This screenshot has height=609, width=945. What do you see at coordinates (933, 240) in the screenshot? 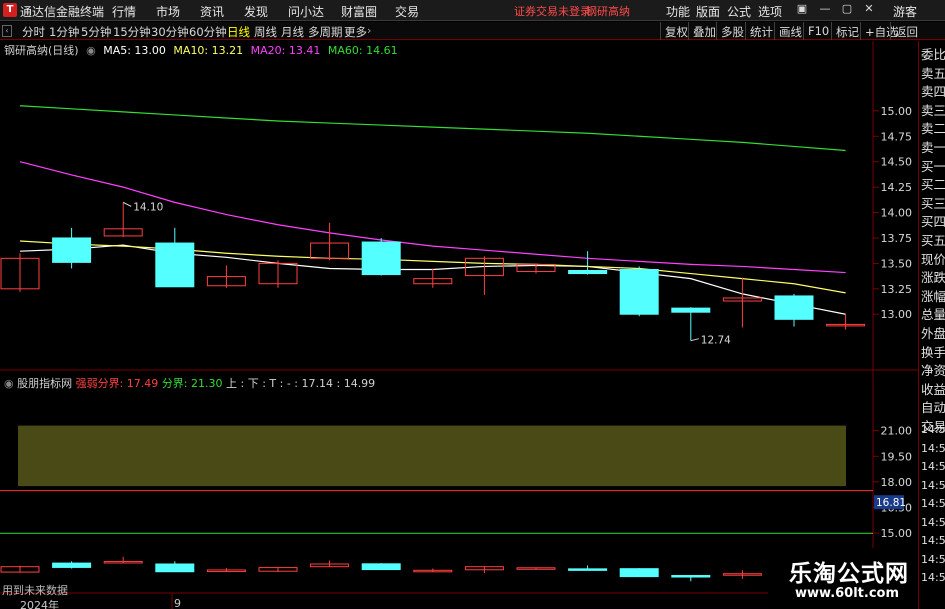
I see `side-label-10: 买五` at bounding box center [933, 240].